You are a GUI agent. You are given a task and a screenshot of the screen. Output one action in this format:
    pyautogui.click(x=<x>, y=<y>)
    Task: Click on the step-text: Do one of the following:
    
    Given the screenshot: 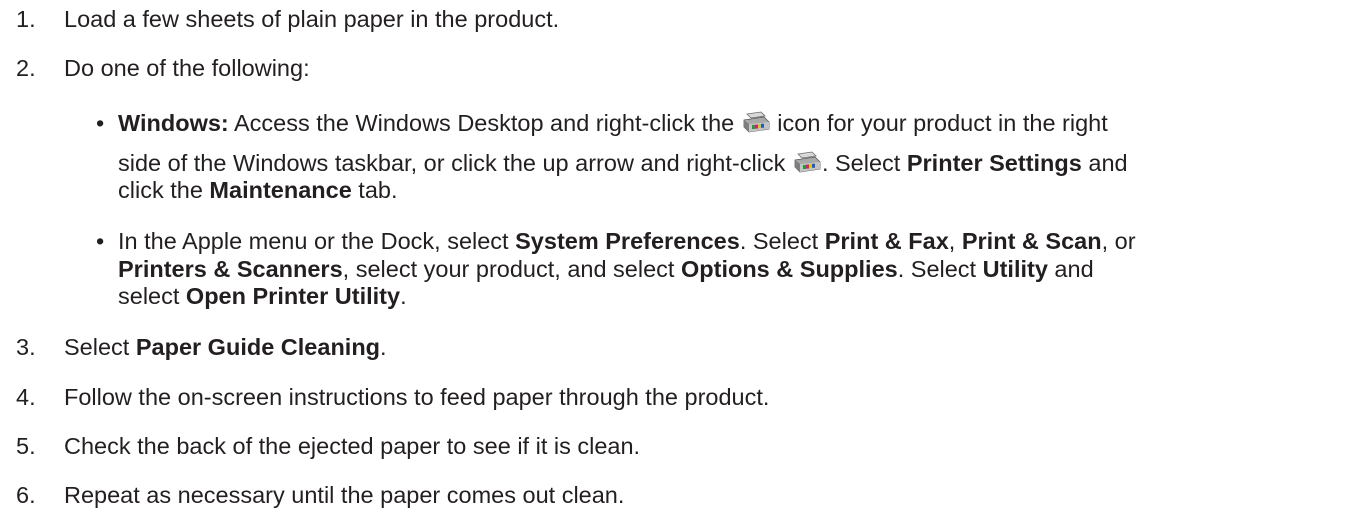 What is the action you would take?
    pyautogui.click(x=187, y=68)
    